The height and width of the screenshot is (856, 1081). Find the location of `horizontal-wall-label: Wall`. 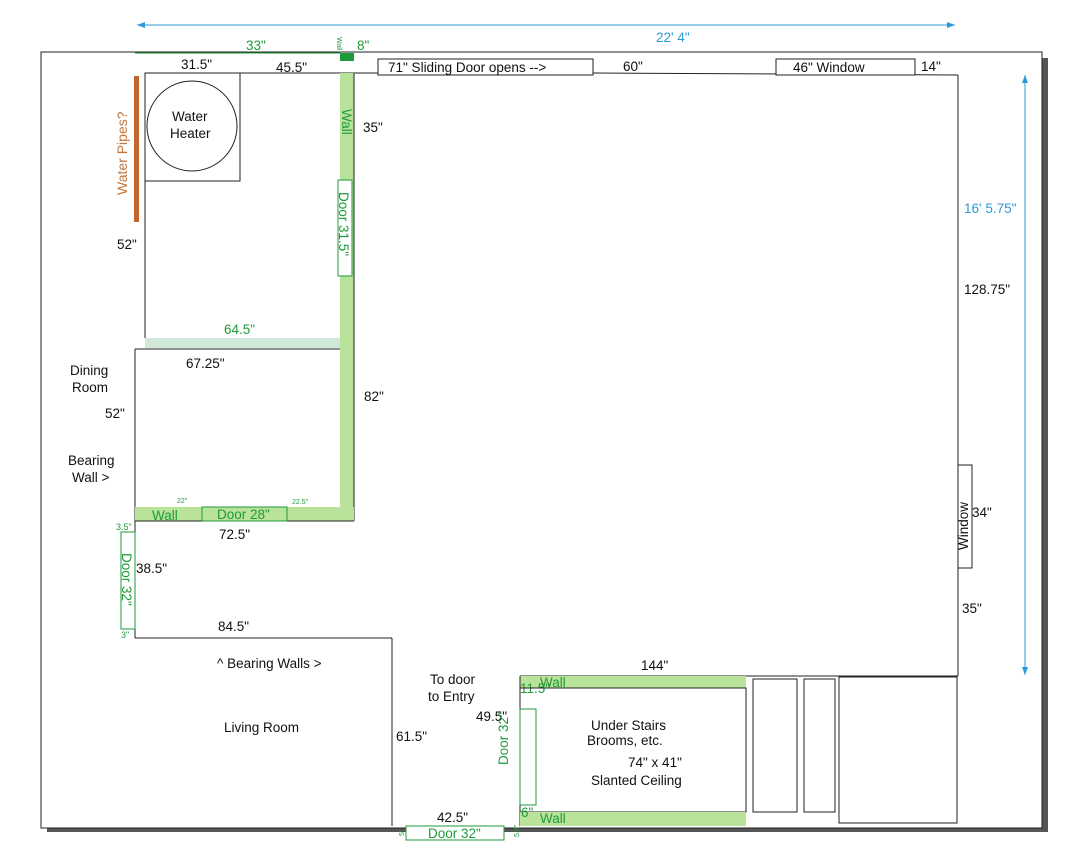

horizontal-wall-label: Wall is located at coordinates (165, 515).